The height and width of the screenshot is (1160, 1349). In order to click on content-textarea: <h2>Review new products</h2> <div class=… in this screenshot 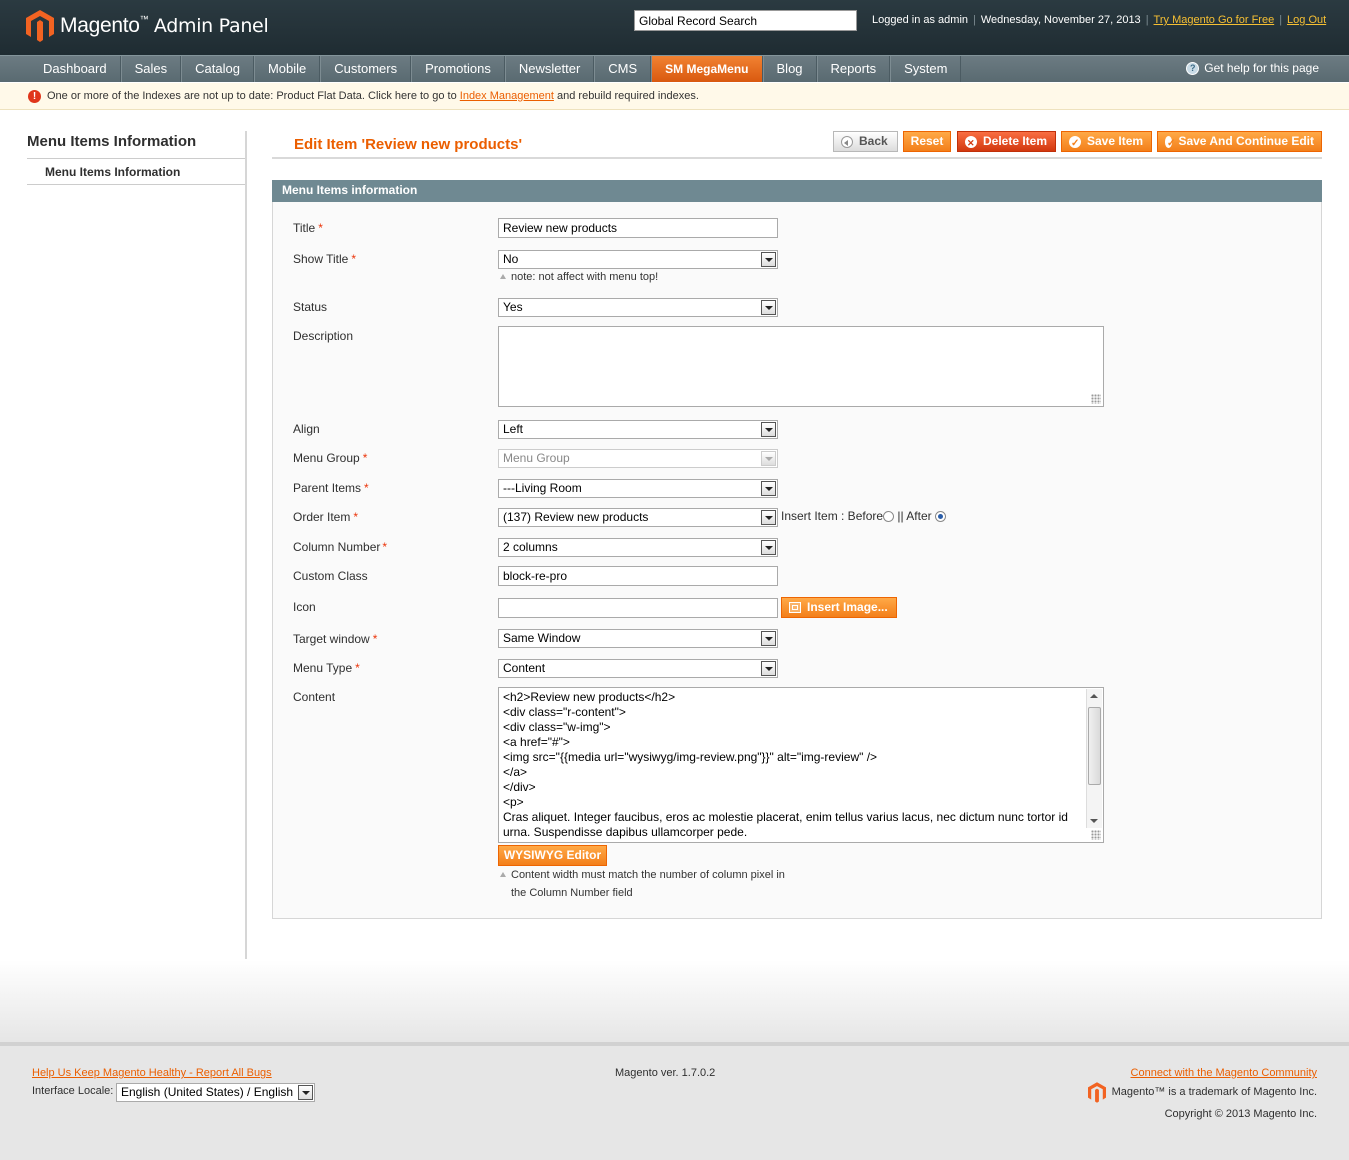, I will do `click(801, 765)`.